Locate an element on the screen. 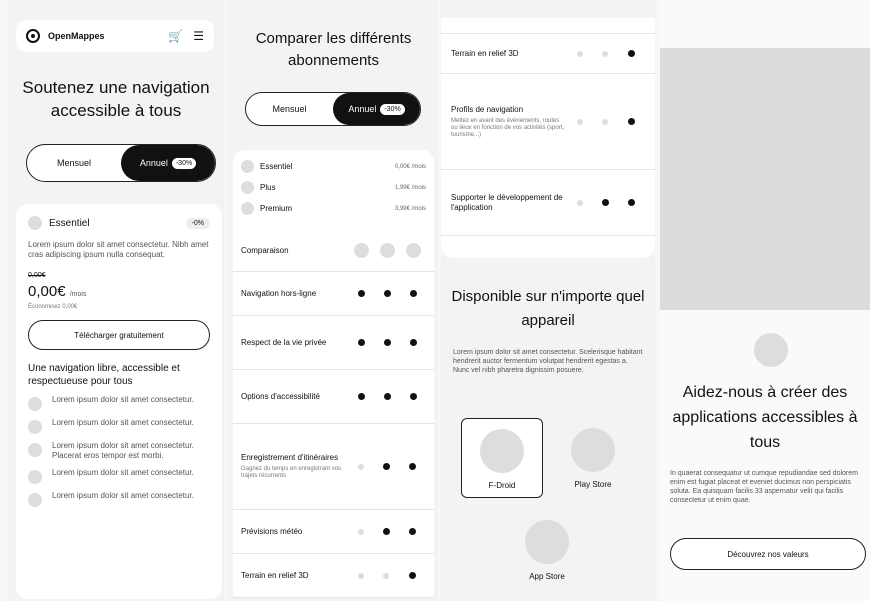 This screenshot has width=870, height=601. logo-icon is located at coordinates (33, 36).